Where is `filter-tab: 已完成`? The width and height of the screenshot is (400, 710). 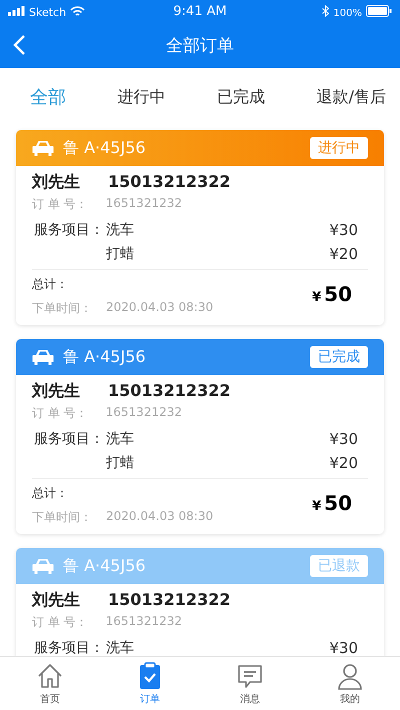
filter-tab: 已完成 is located at coordinates (241, 97).